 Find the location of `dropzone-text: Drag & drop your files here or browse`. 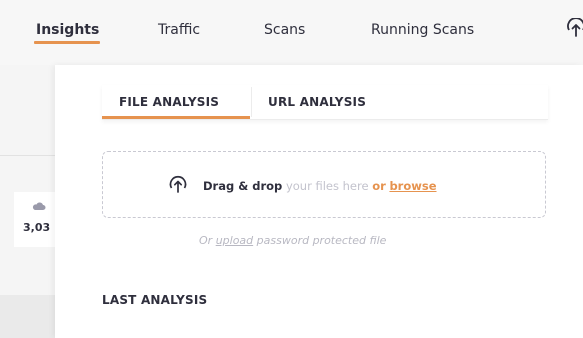

dropzone-text: Drag & drop your files here or browse is located at coordinates (320, 186).